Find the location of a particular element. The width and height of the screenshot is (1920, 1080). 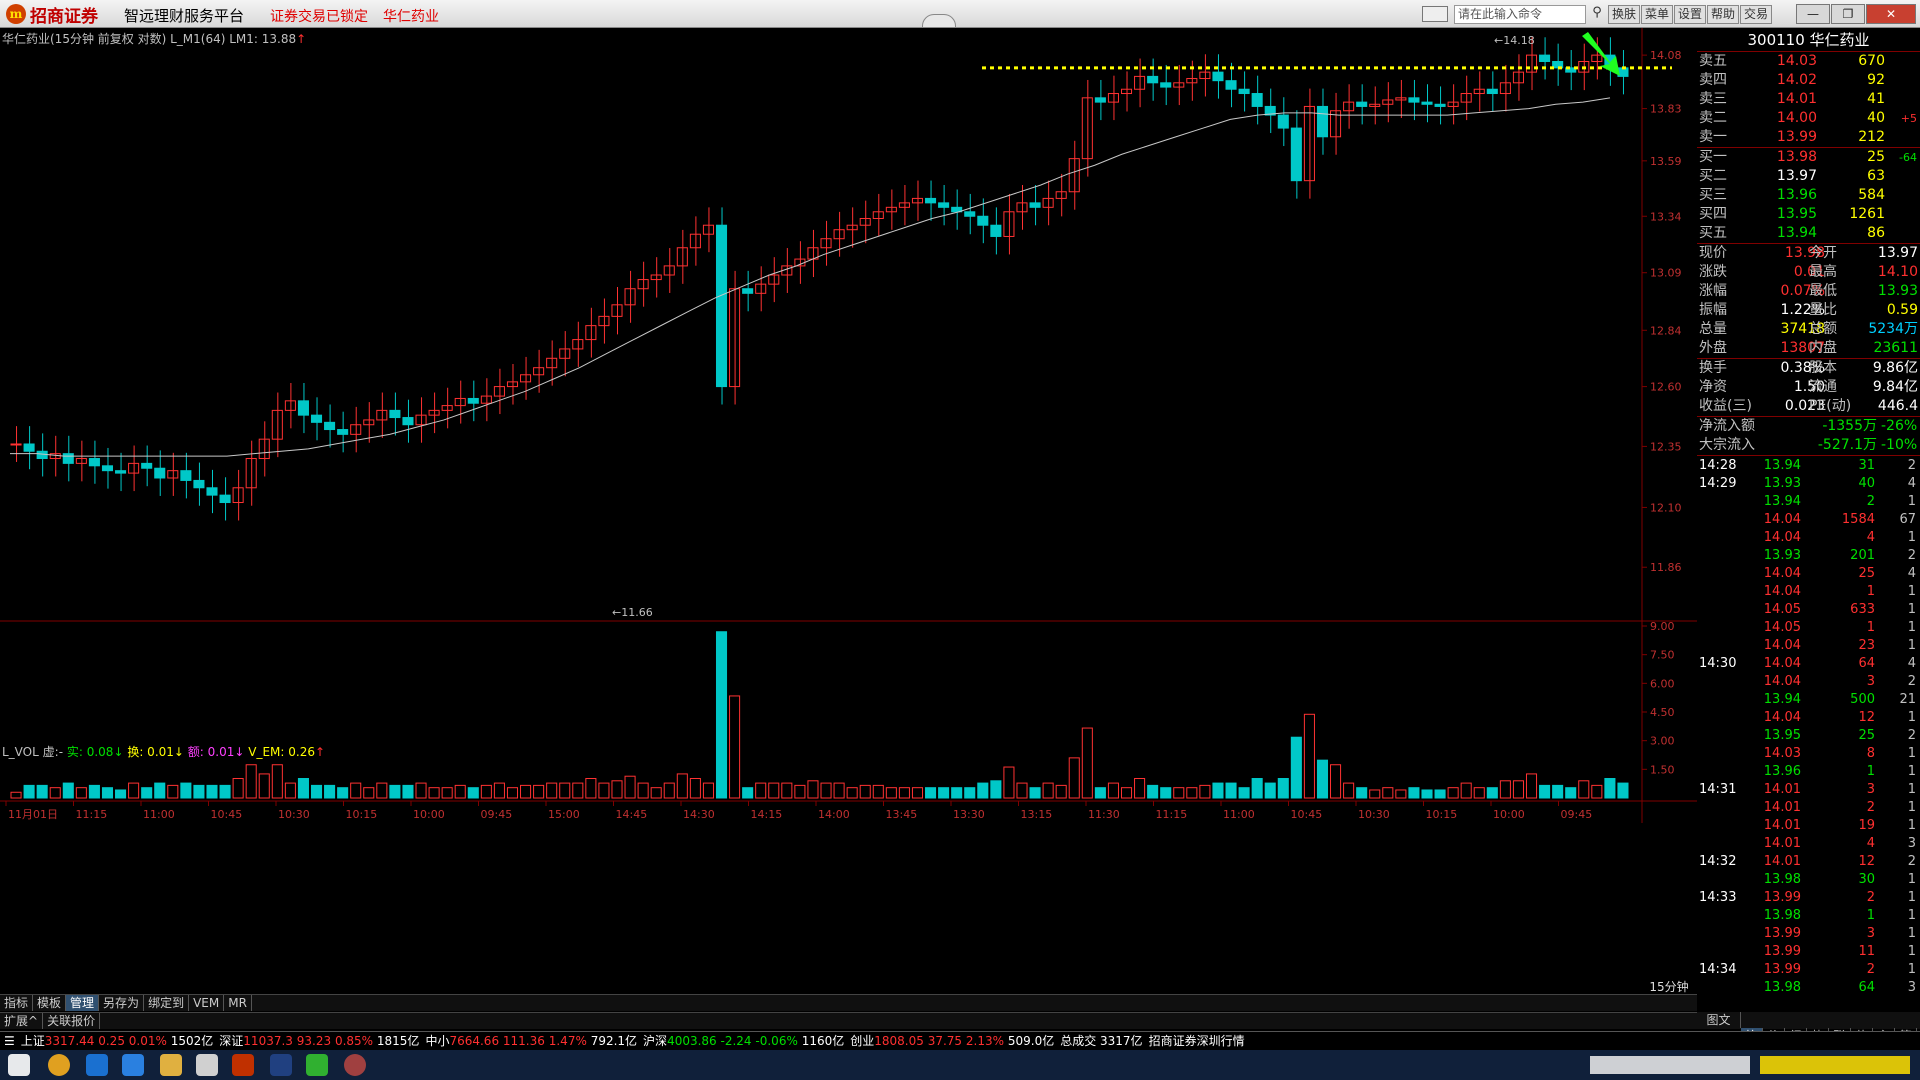

tool-vem: VEM is located at coordinates (207, 1003).